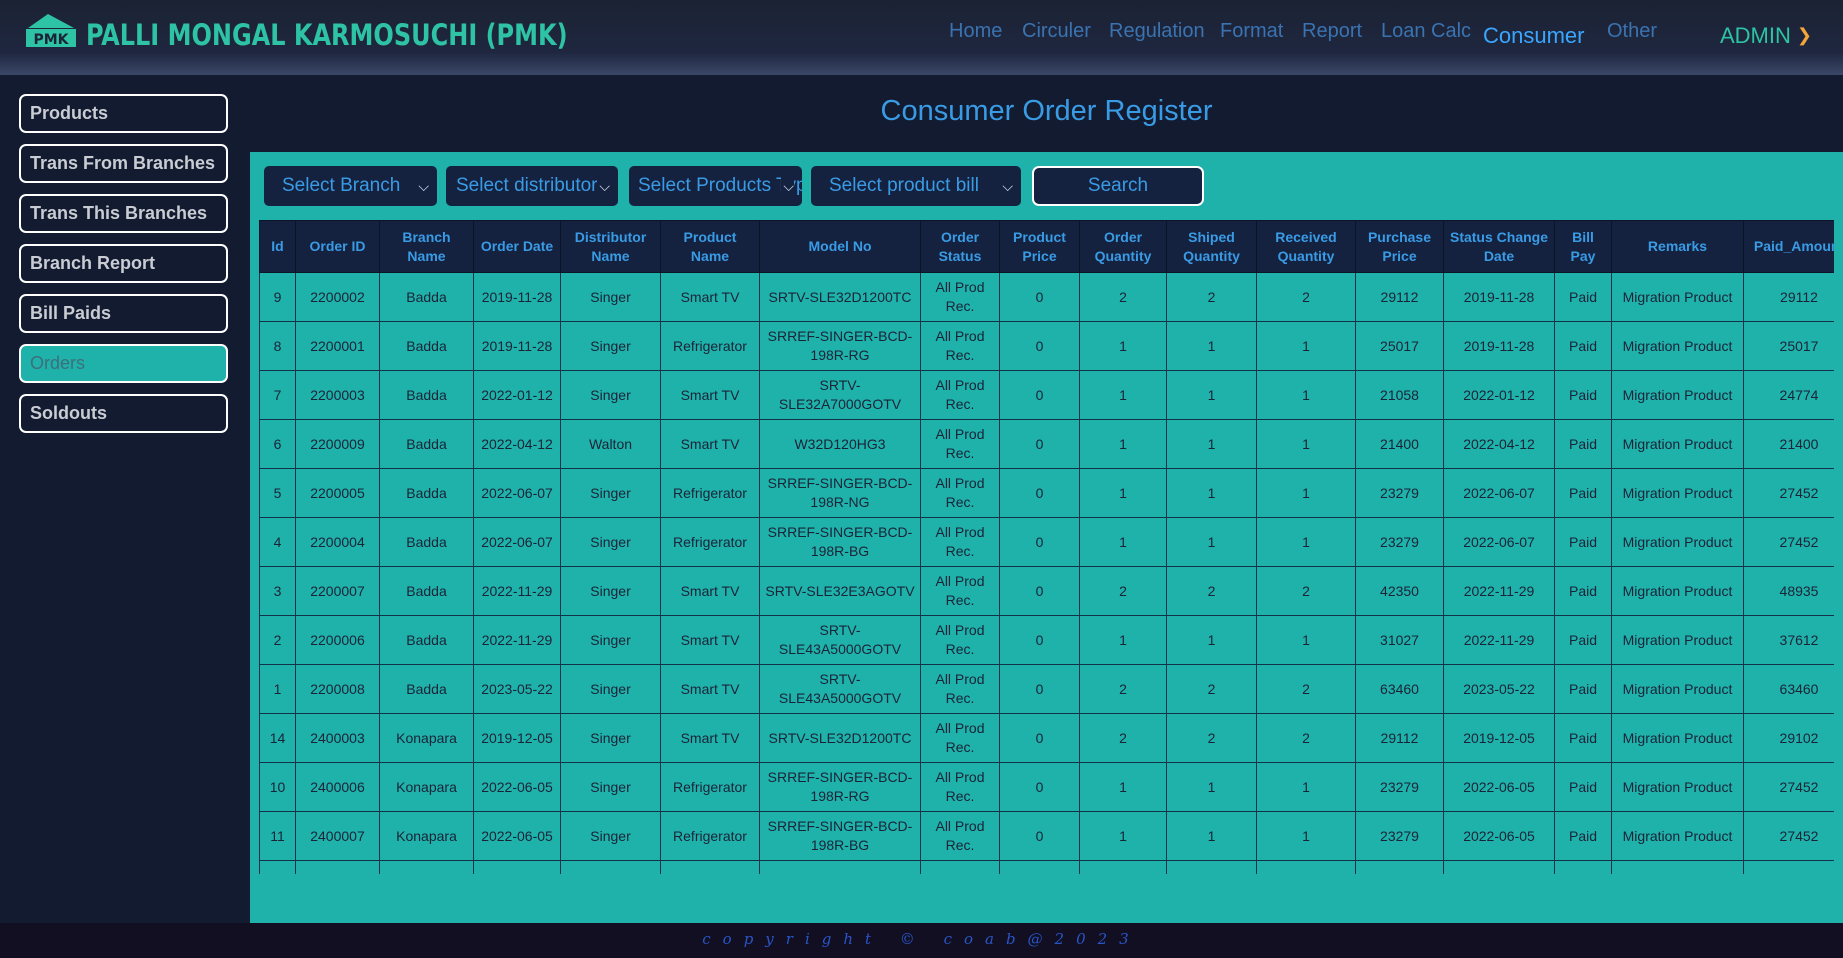 Image resolution: width=1843 pixels, height=958 pixels. Describe the element at coordinates (975, 31) in the screenshot. I see `nav-home: Home` at that location.